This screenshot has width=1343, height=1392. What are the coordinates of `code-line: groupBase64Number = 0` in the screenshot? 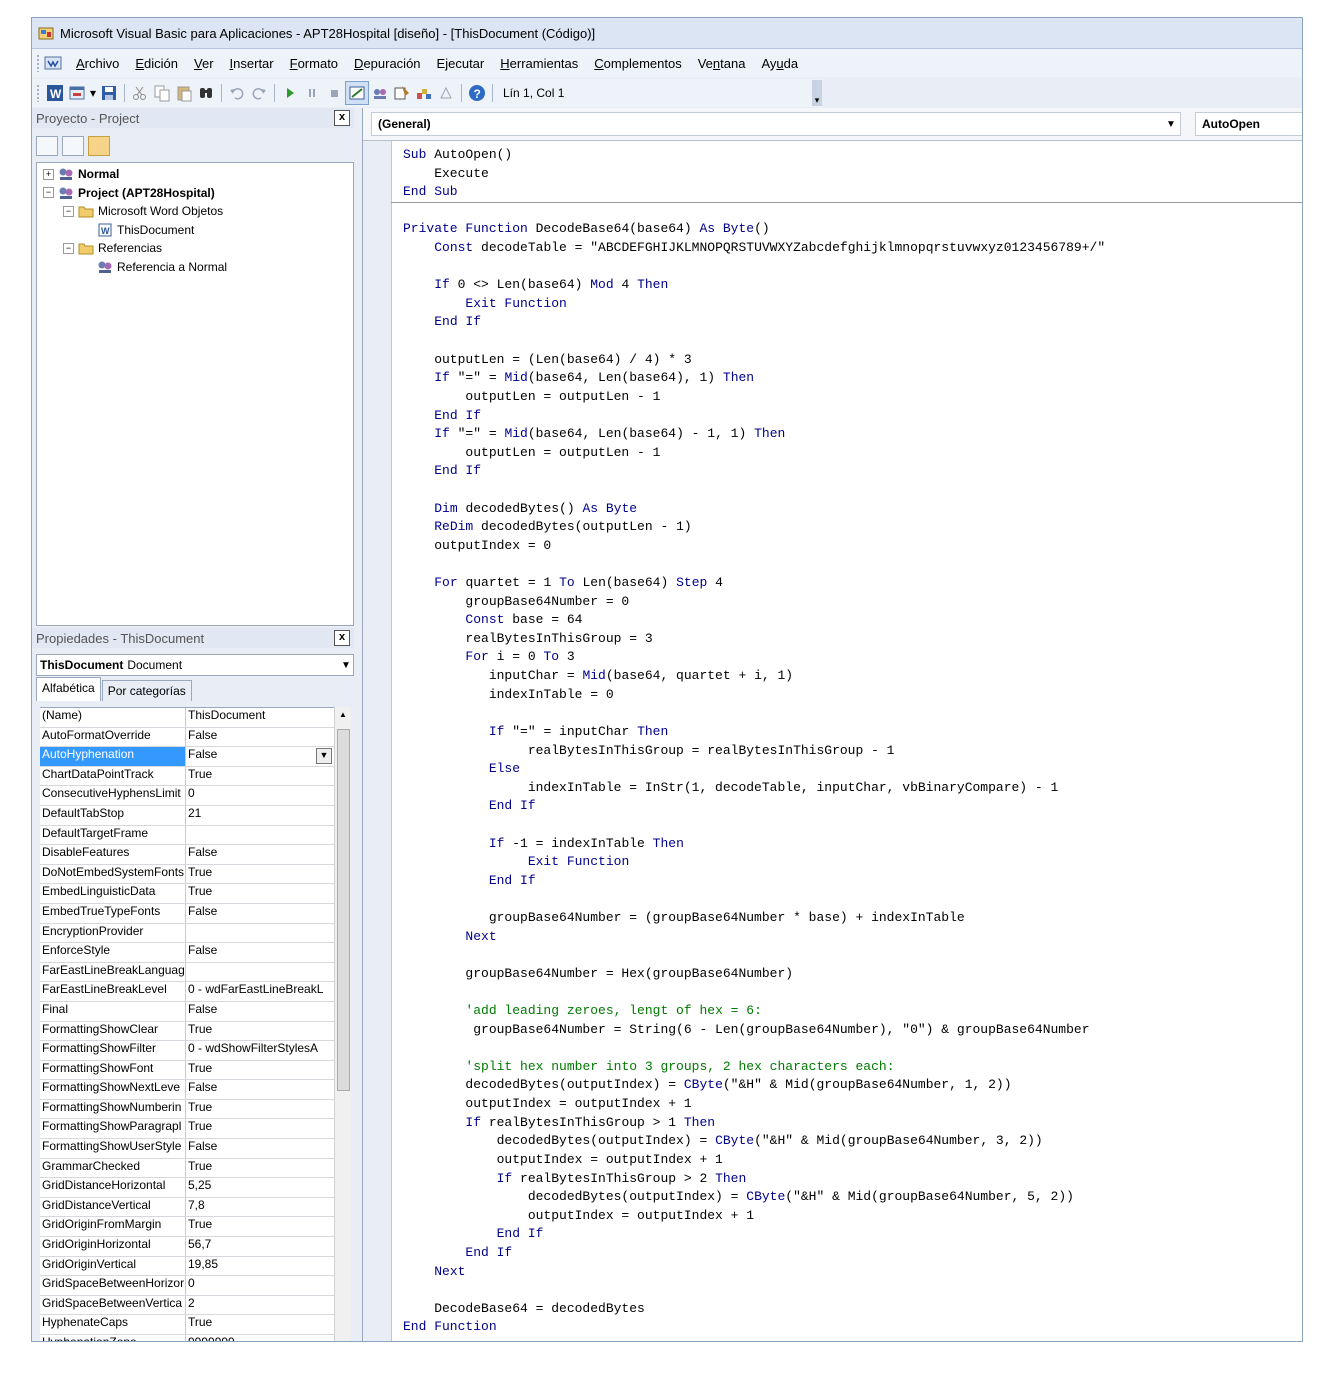 It's located at (852, 602).